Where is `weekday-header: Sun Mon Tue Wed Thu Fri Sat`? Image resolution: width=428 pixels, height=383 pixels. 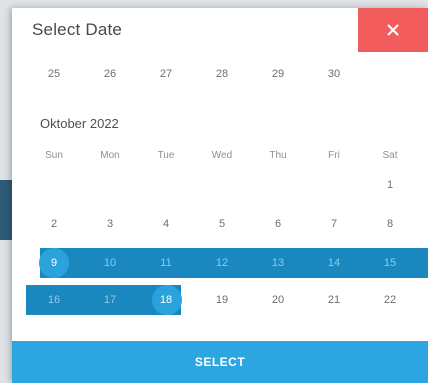
weekday-header: Sun Mon Tue Wed Thu Fri Sat is located at coordinates (220, 158).